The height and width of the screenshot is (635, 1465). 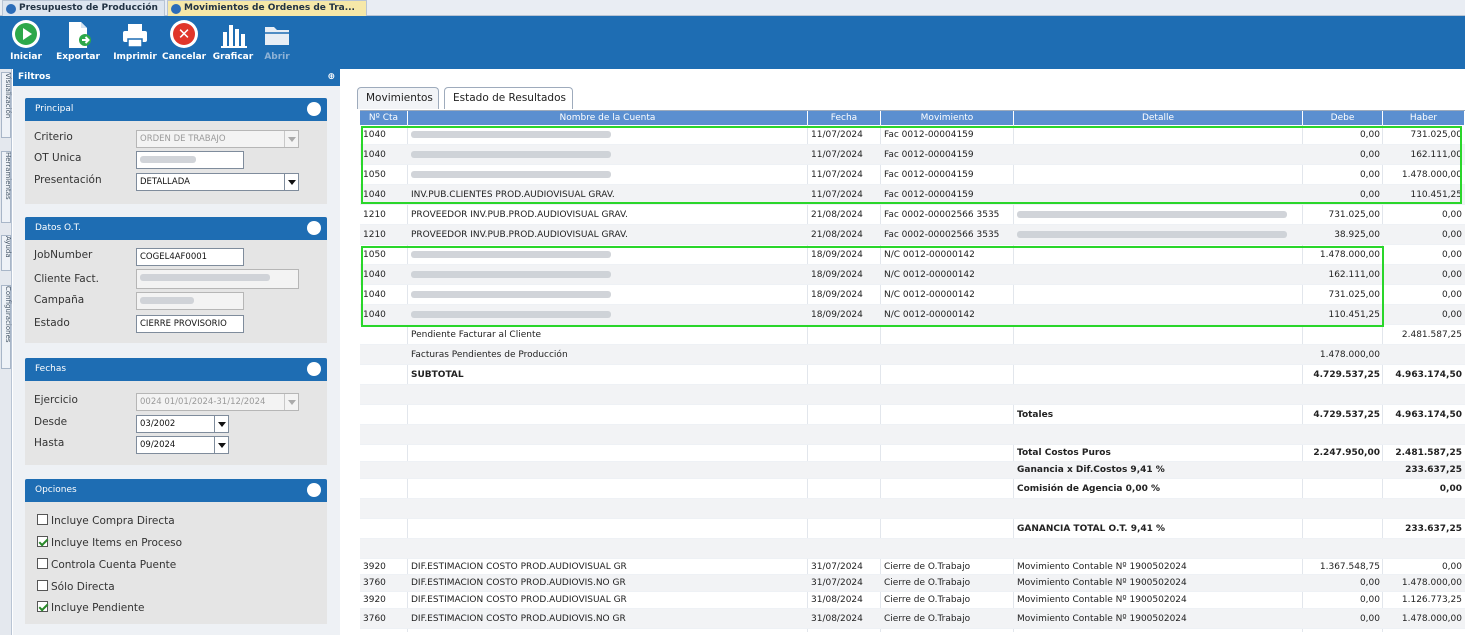 What do you see at coordinates (912, 529) in the screenshot?
I see `table-row: GANANCIA TOTAL O.T. 9,41 % 233.637,25` at bounding box center [912, 529].